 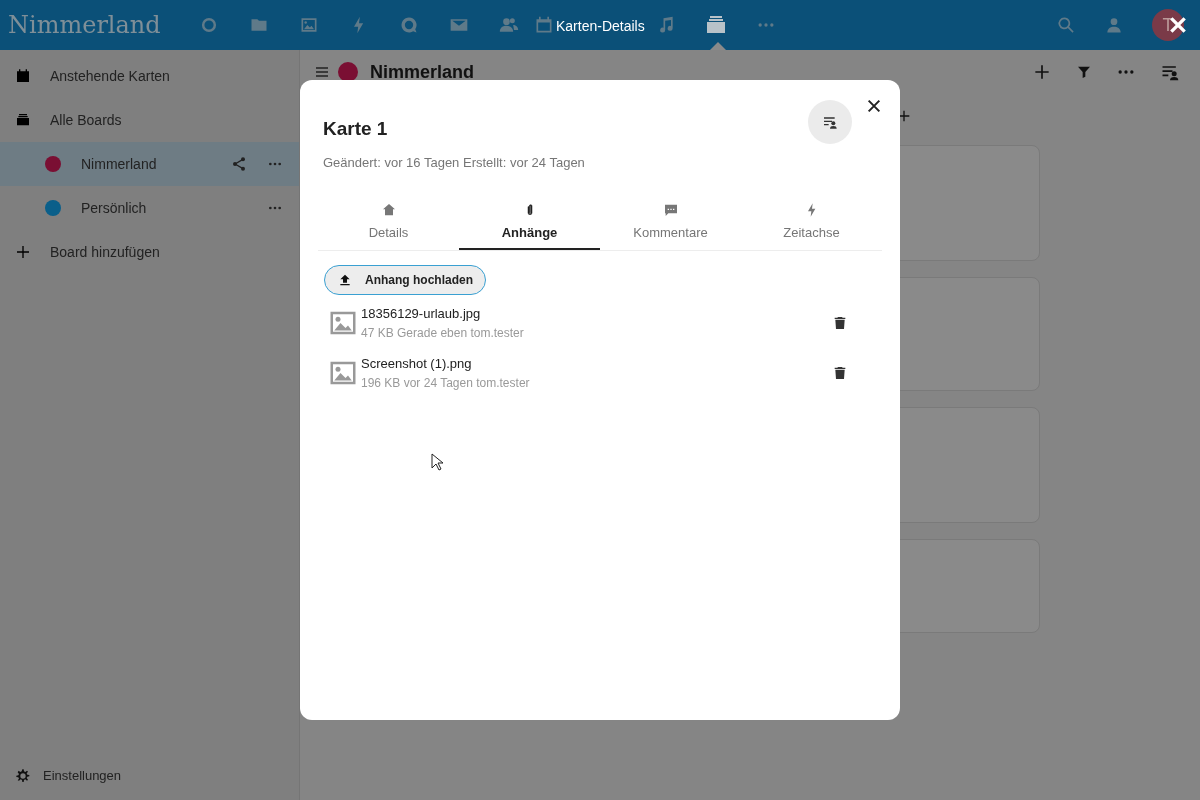 What do you see at coordinates (437, 462) in the screenshot?
I see `mouse-cursor-icon` at bounding box center [437, 462].